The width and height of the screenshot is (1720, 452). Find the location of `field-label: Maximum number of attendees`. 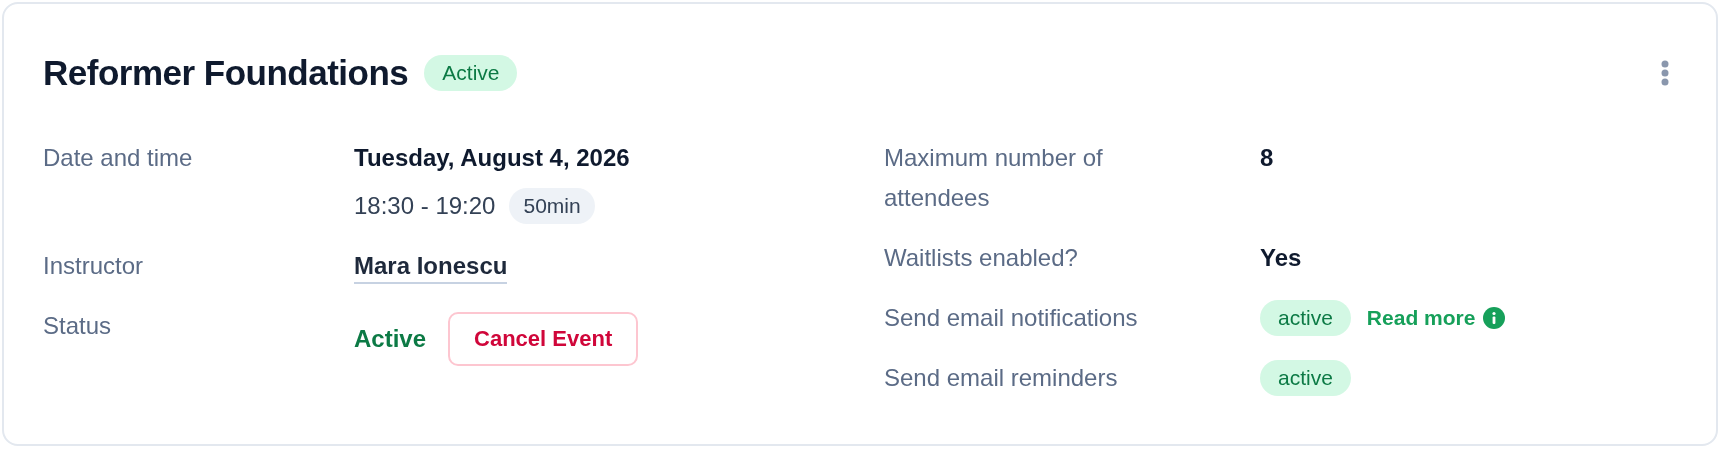

field-label: Maximum number of attendees is located at coordinates (994, 178).